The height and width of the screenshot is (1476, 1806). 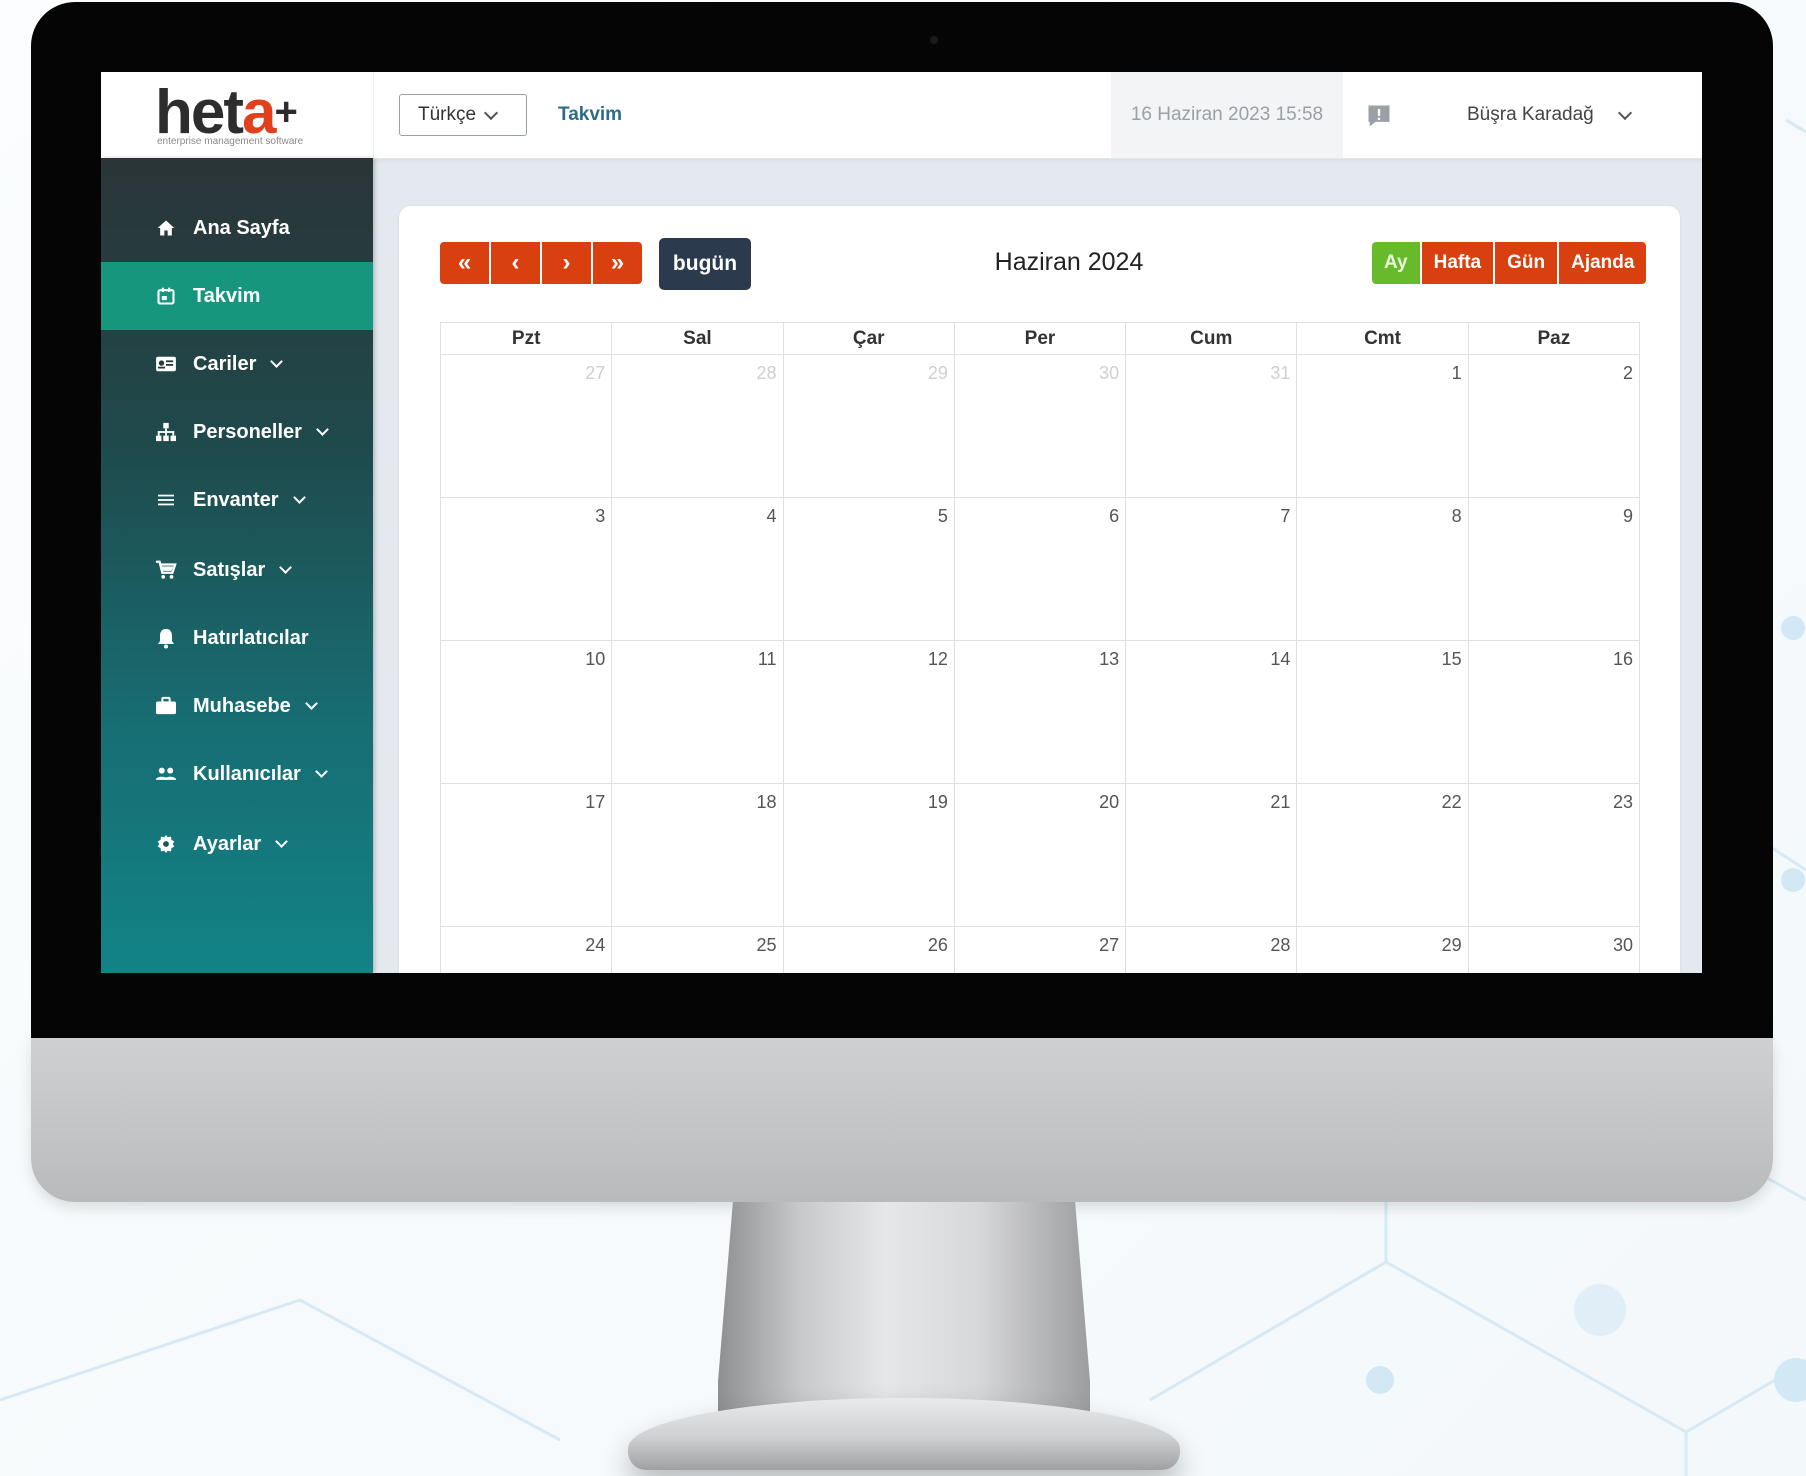 What do you see at coordinates (617, 263) in the screenshot?
I see `next-year-button: »` at bounding box center [617, 263].